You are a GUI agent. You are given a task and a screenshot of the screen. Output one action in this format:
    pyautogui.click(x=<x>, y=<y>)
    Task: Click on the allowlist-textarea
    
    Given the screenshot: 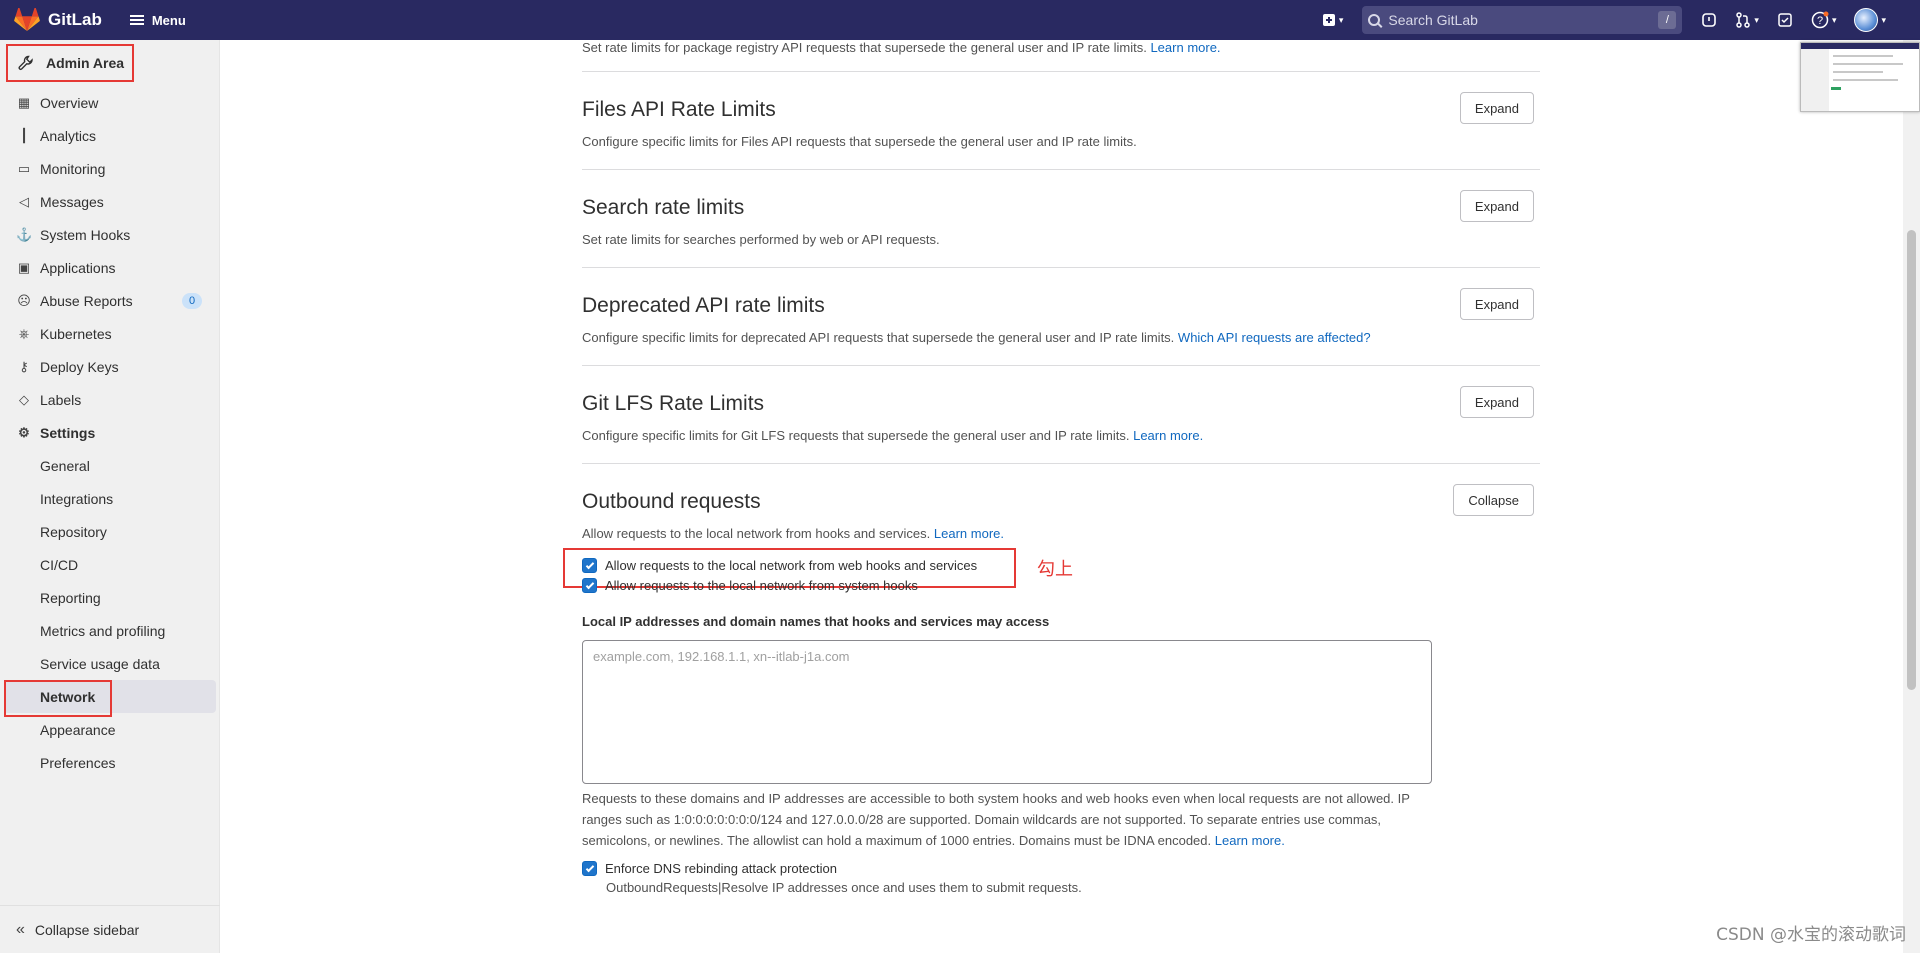 What is the action you would take?
    pyautogui.click(x=1007, y=712)
    